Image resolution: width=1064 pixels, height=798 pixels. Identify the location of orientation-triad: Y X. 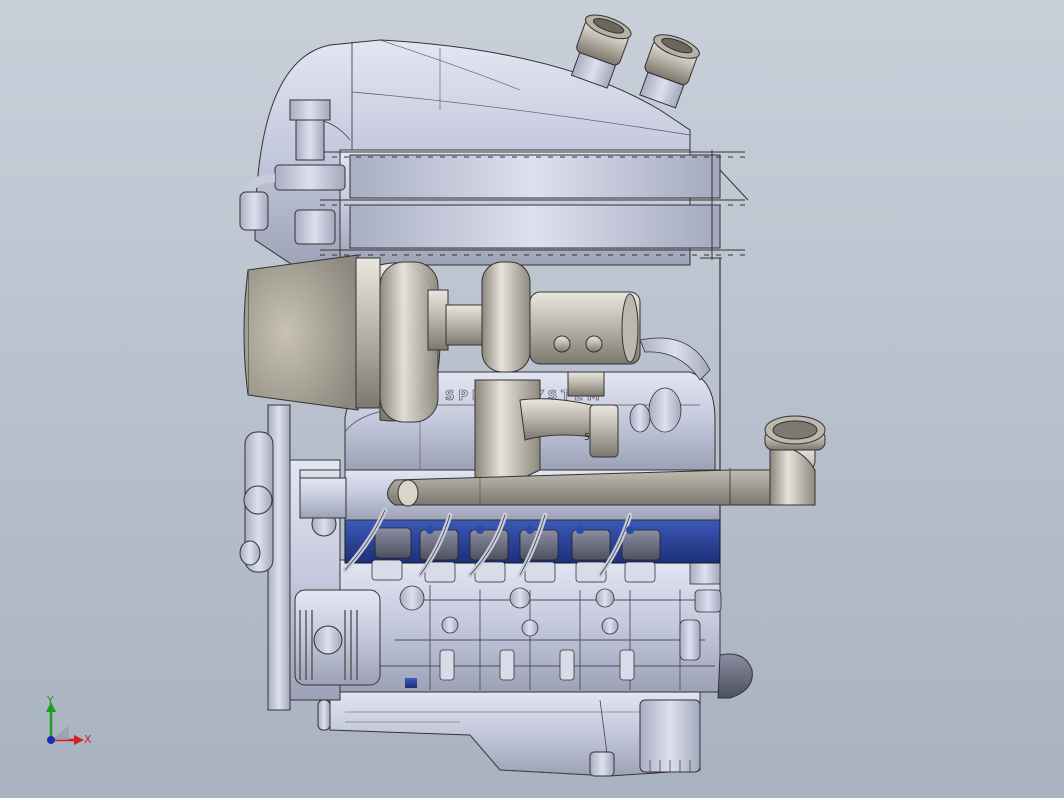
(71, 726).